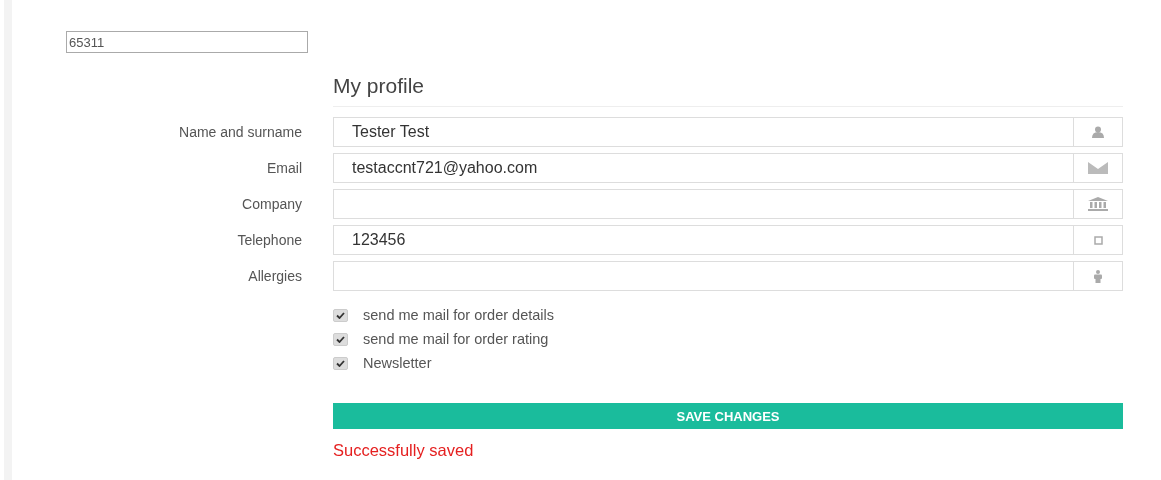 The width and height of the screenshot is (1161, 480). Describe the element at coordinates (404, 450) in the screenshot. I see `status-message: Successfully saved` at that location.